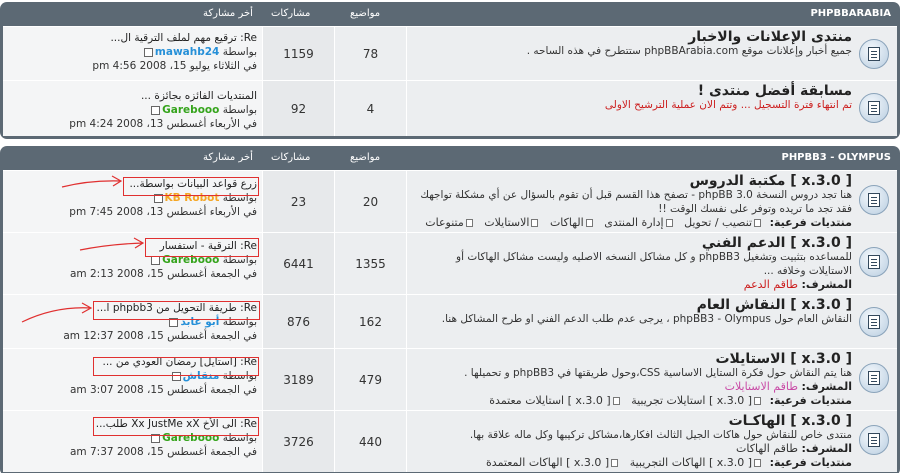  I want to click on forum-posts-count: 3726, so click(299, 441).